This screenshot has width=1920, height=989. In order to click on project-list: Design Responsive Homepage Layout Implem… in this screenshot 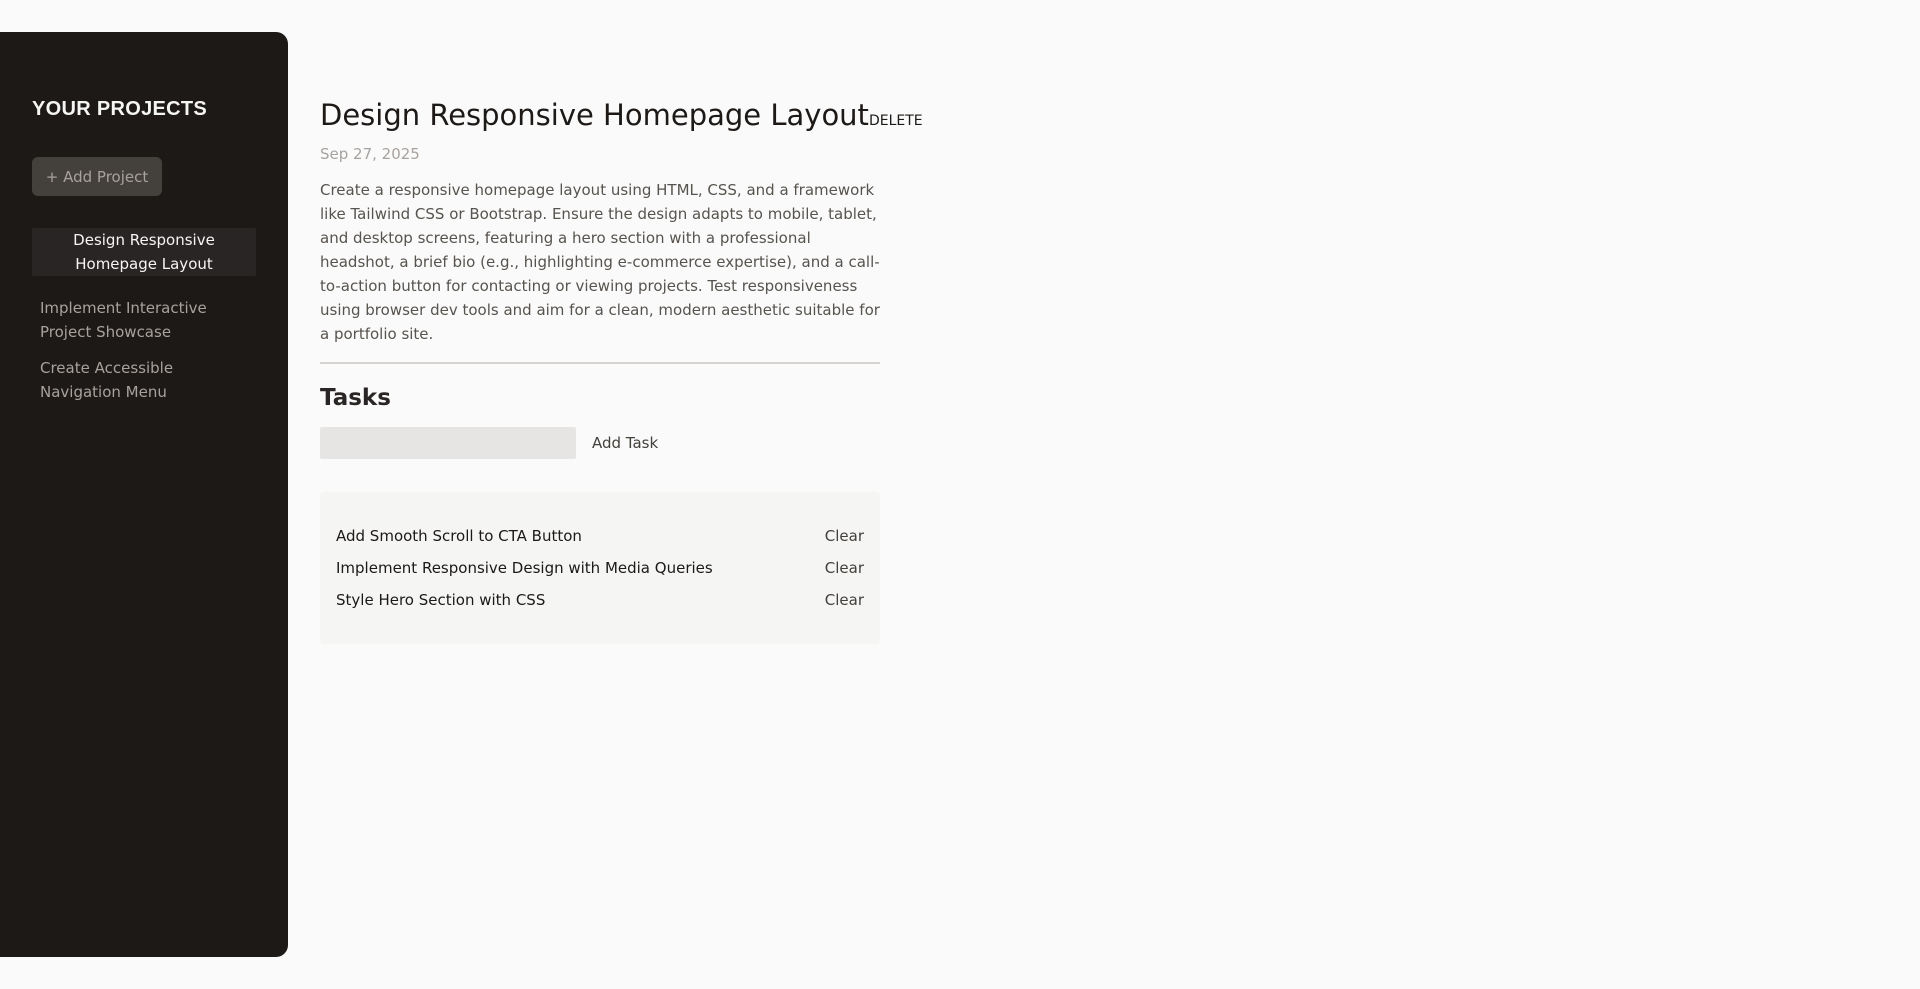, I will do `click(144, 321)`.